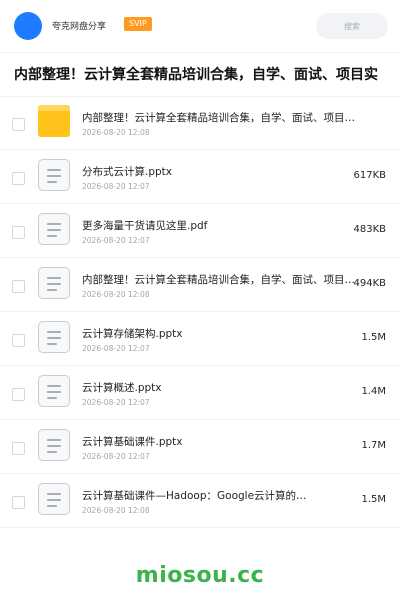 This screenshot has height=600, width=400. I want to click on app-name: 夸克网盘分享, so click(79, 27).